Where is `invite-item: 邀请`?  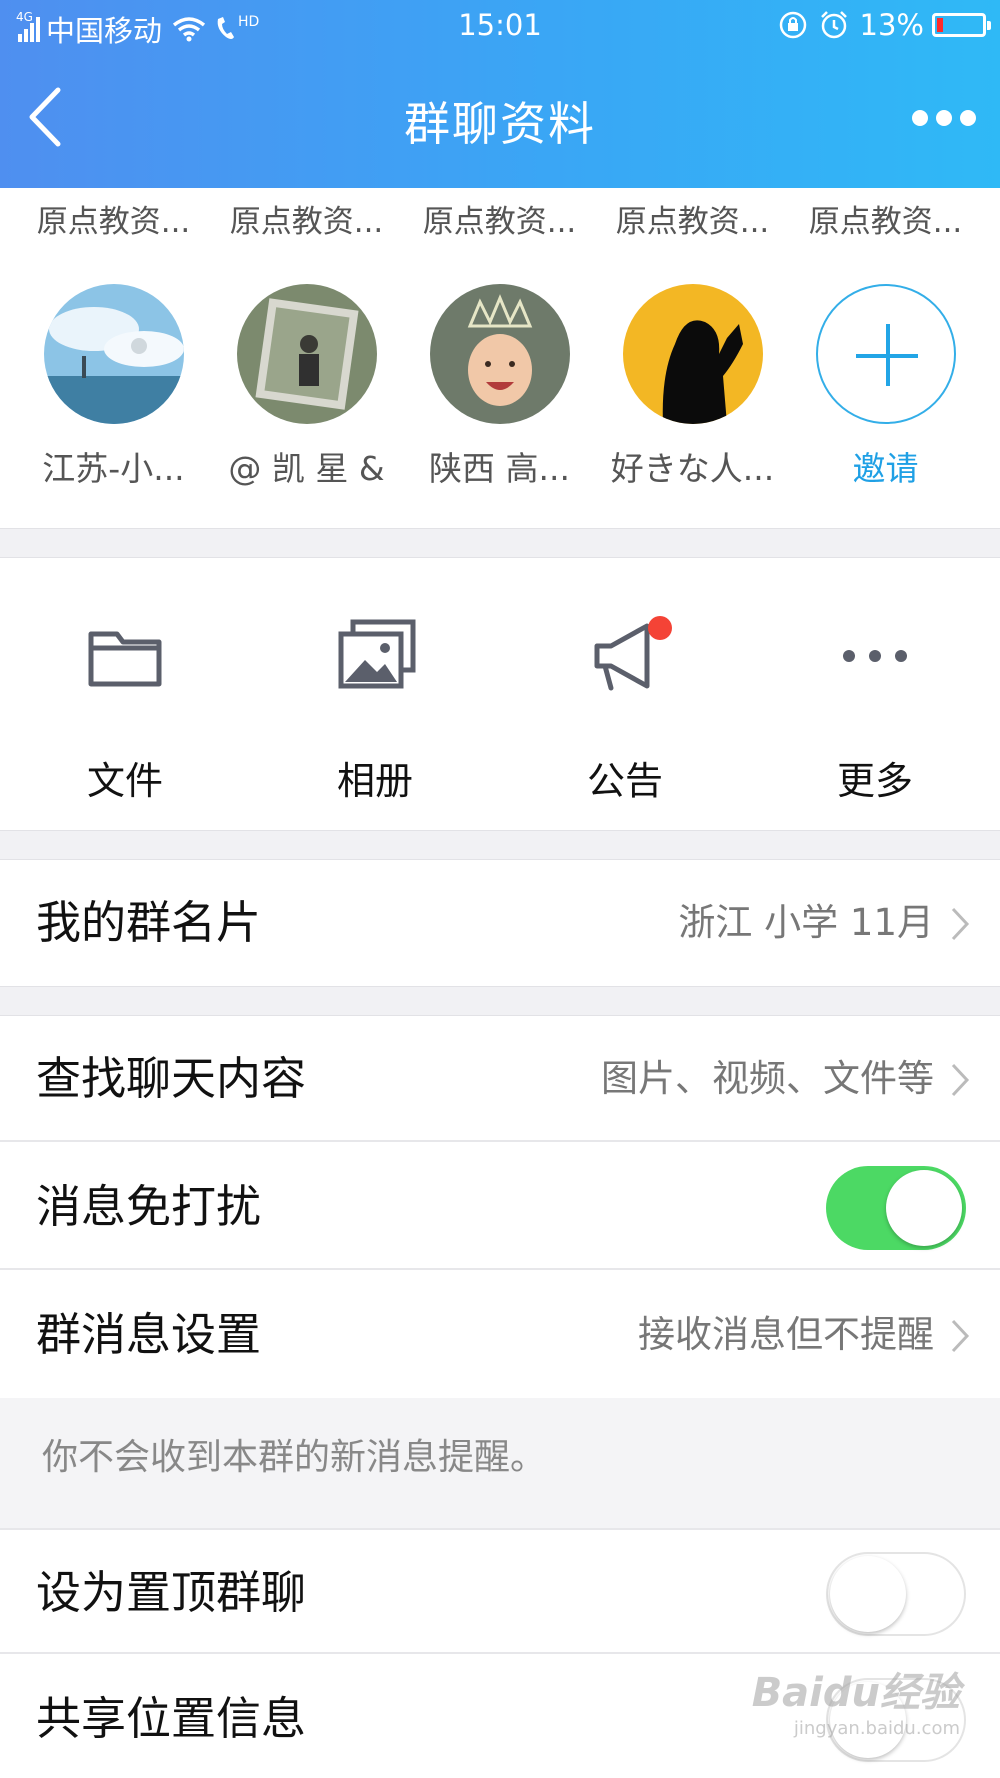 invite-item: 邀请 is located at coordinates (885, 387).